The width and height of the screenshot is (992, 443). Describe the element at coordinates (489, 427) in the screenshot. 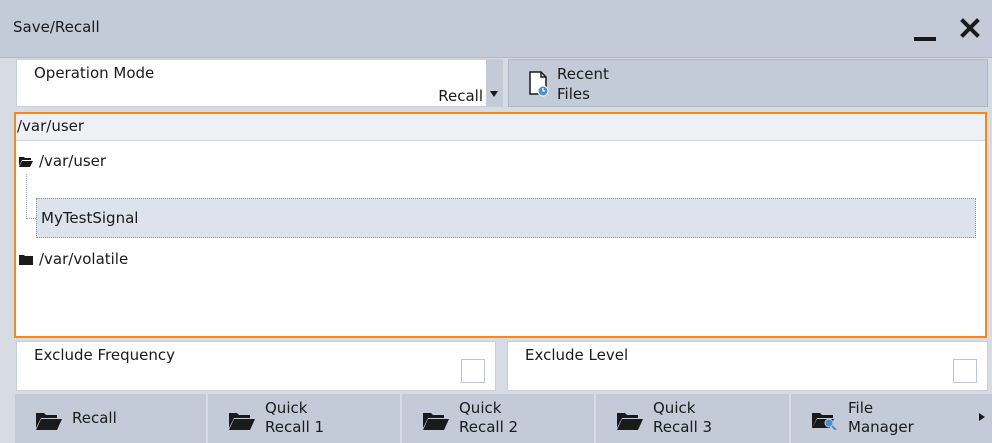

I see `quick-recall-2-line2: Recall 2` at that location.